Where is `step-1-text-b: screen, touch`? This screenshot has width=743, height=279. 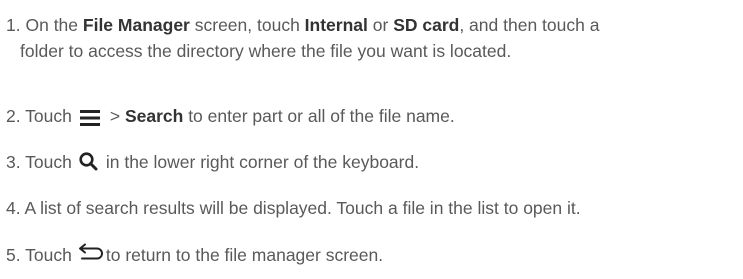
step-1-text-b: screen, touch is located at coordinates (247, 25).